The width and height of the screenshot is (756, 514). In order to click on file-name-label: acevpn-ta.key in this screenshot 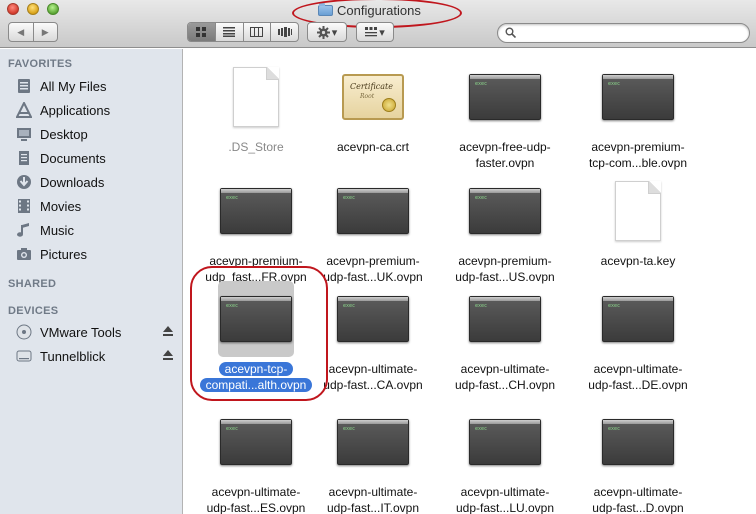, I will do `click(638, 261)`.